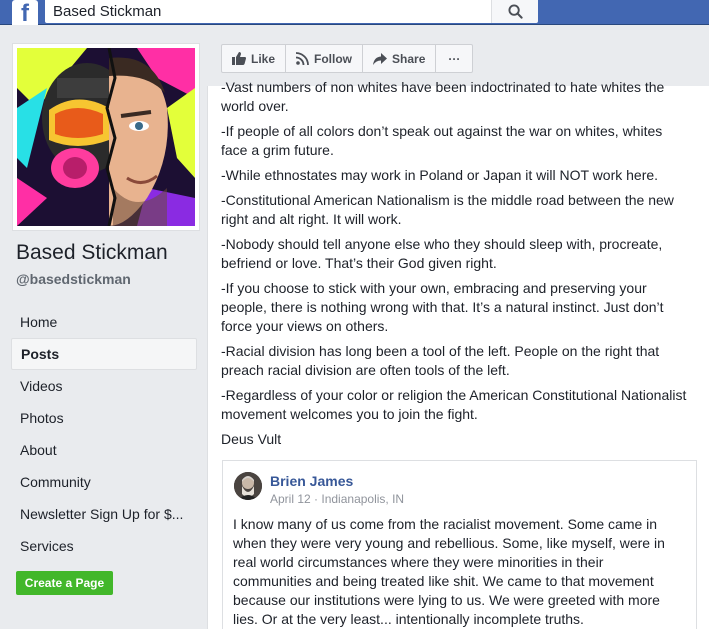 Image resolution: width=709 pixels, height=629 pixels. What do you see at coordinates (380, 58) in the screenshot?
I see `share-arrow-icon` at bounding box center [380, 58].